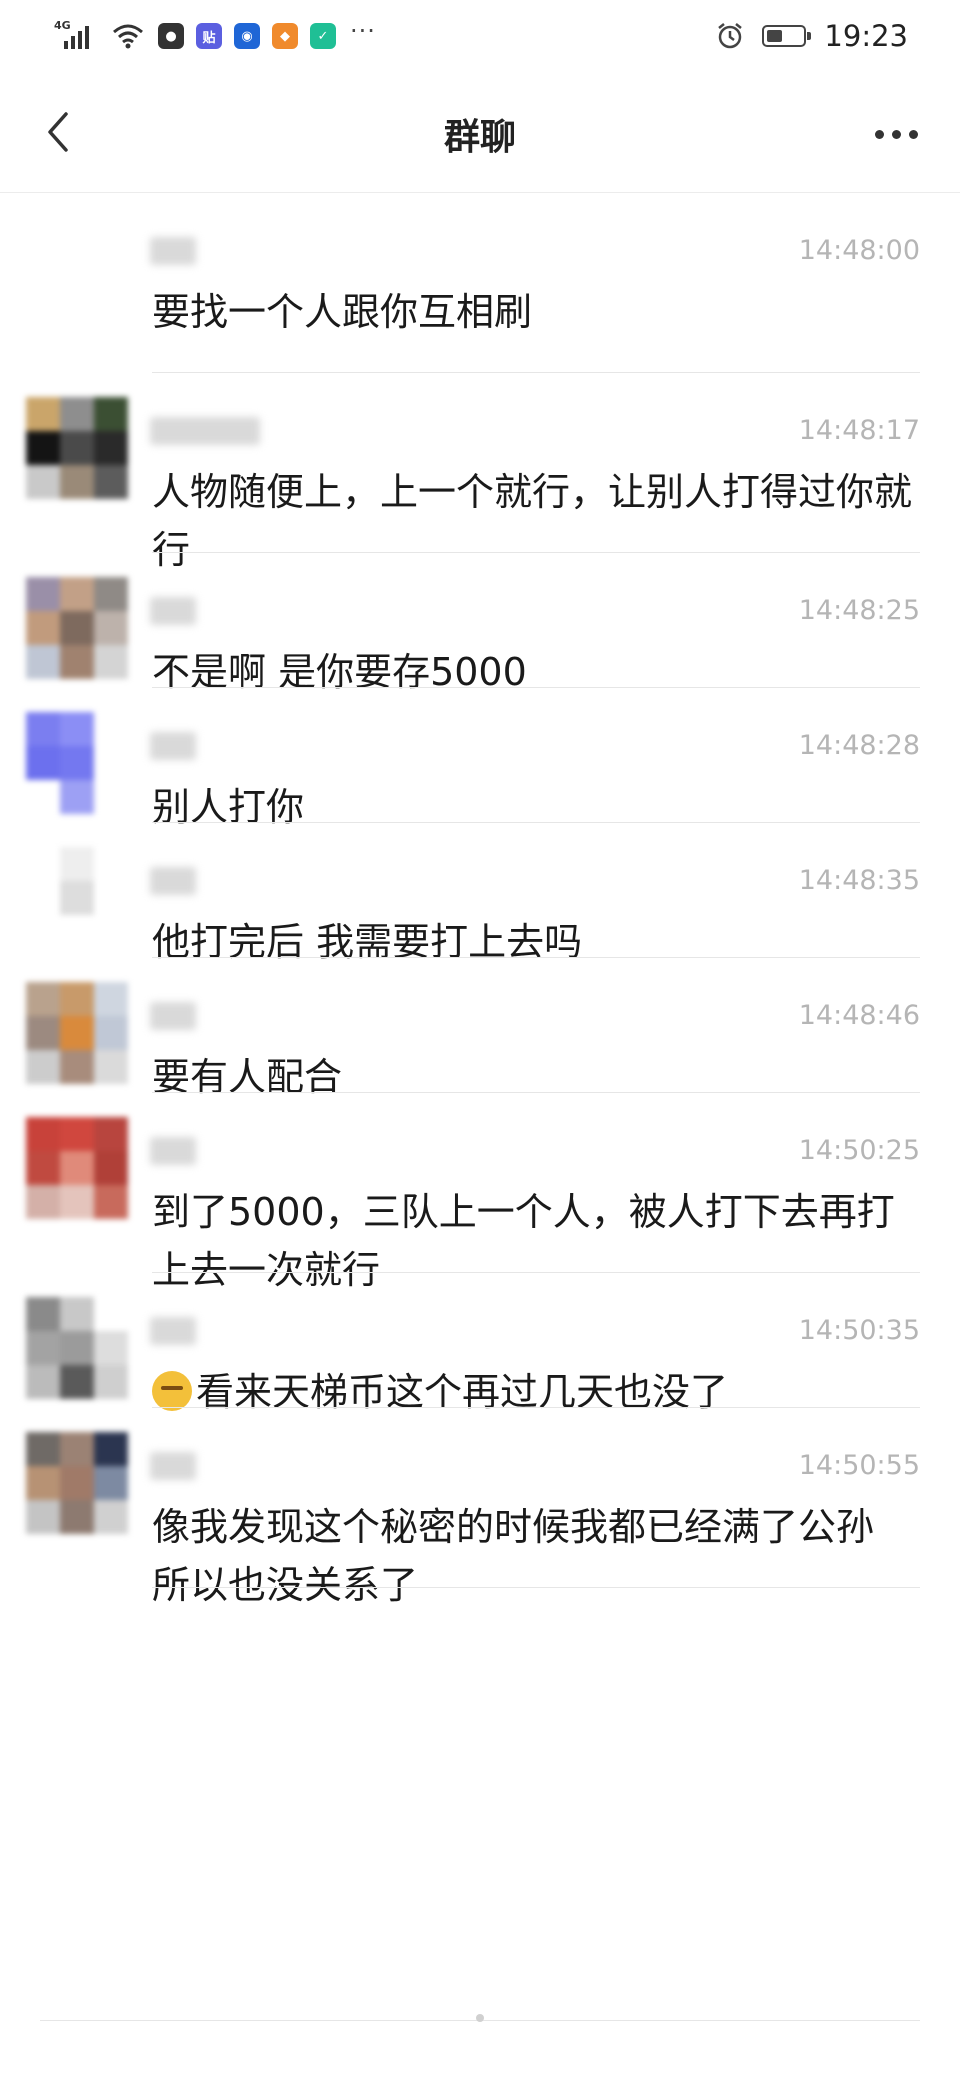 Image resolution: width=960 pixels, height=2080 pixels. Describe the element at coordinates (513, 1556) in the screenshot. I see `message-text-content: 像我发现这个秘密的时候我都已经满了公孙 所以也没关系了` at that location.